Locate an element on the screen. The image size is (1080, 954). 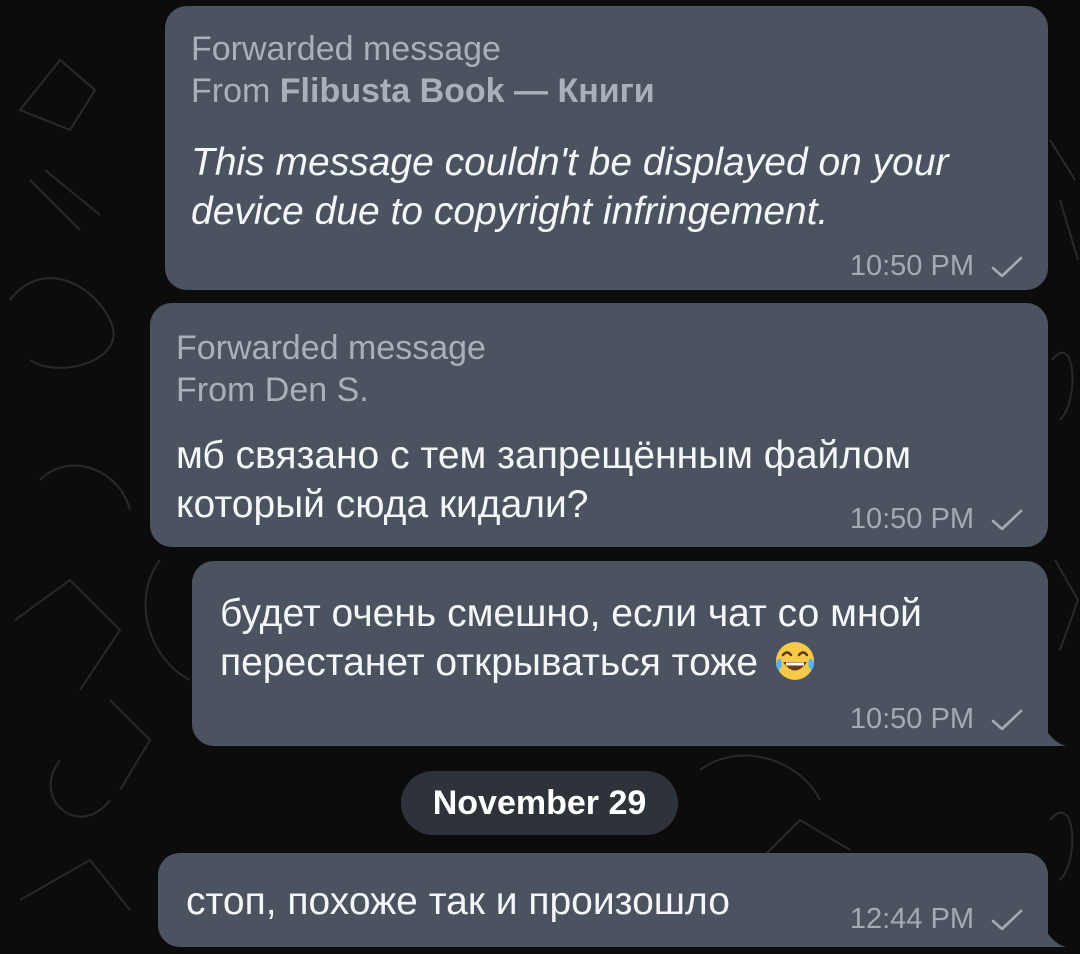
forwarded-from: From Flibusta Book — Книги is located at coordinates (423, 91).